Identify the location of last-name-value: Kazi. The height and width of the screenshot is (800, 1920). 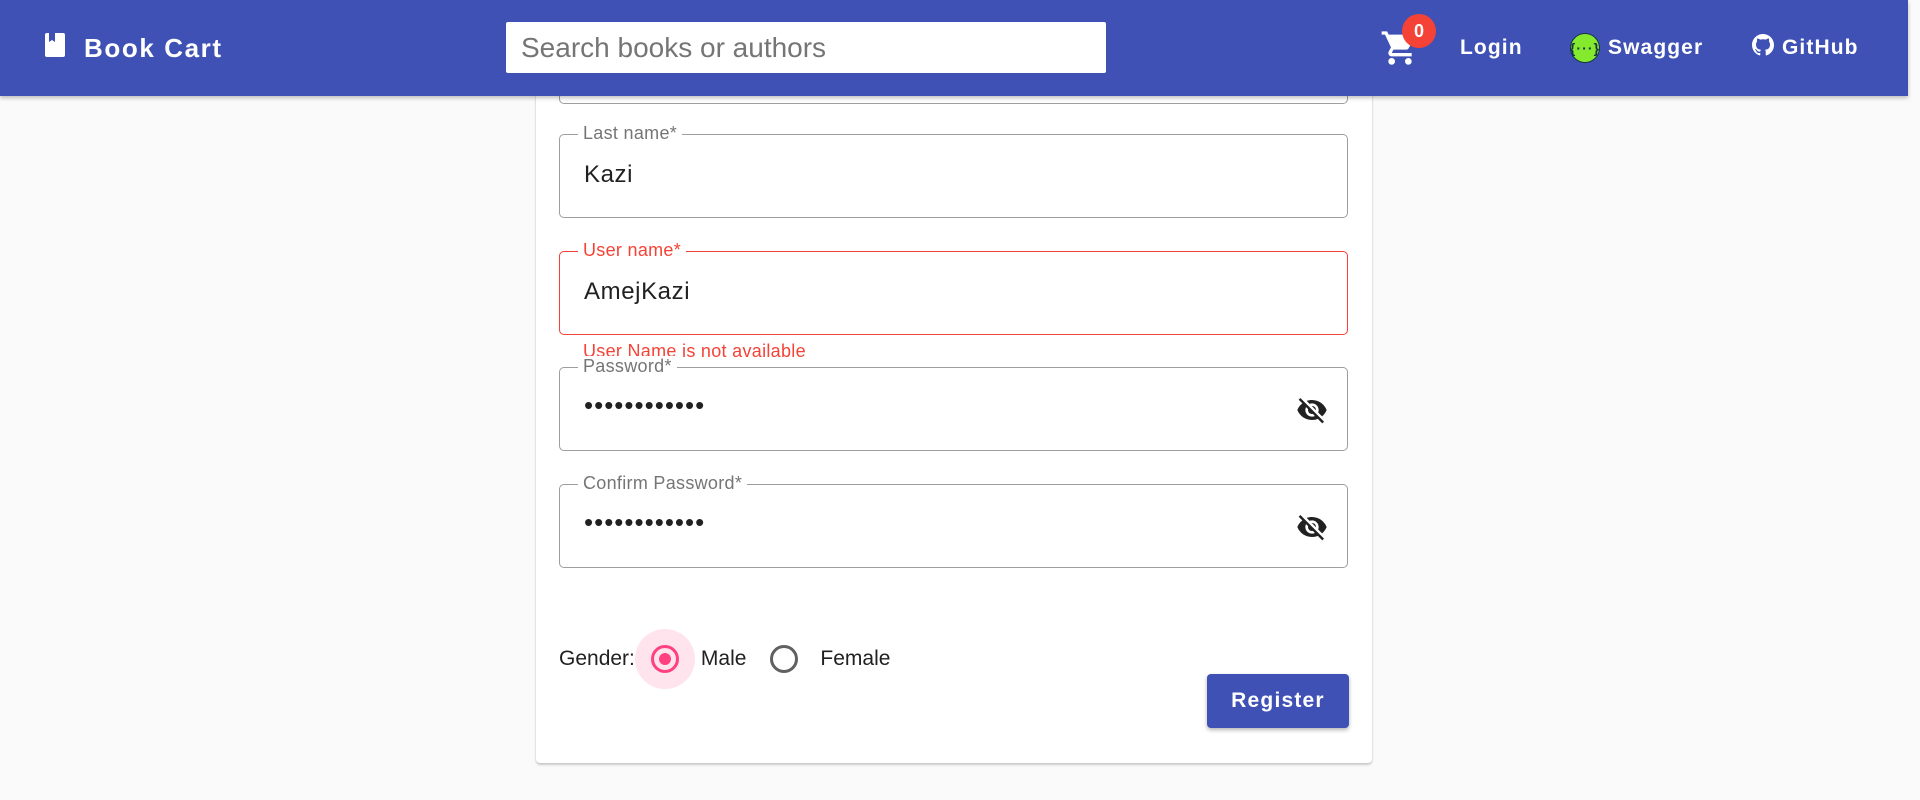
(609, 174).